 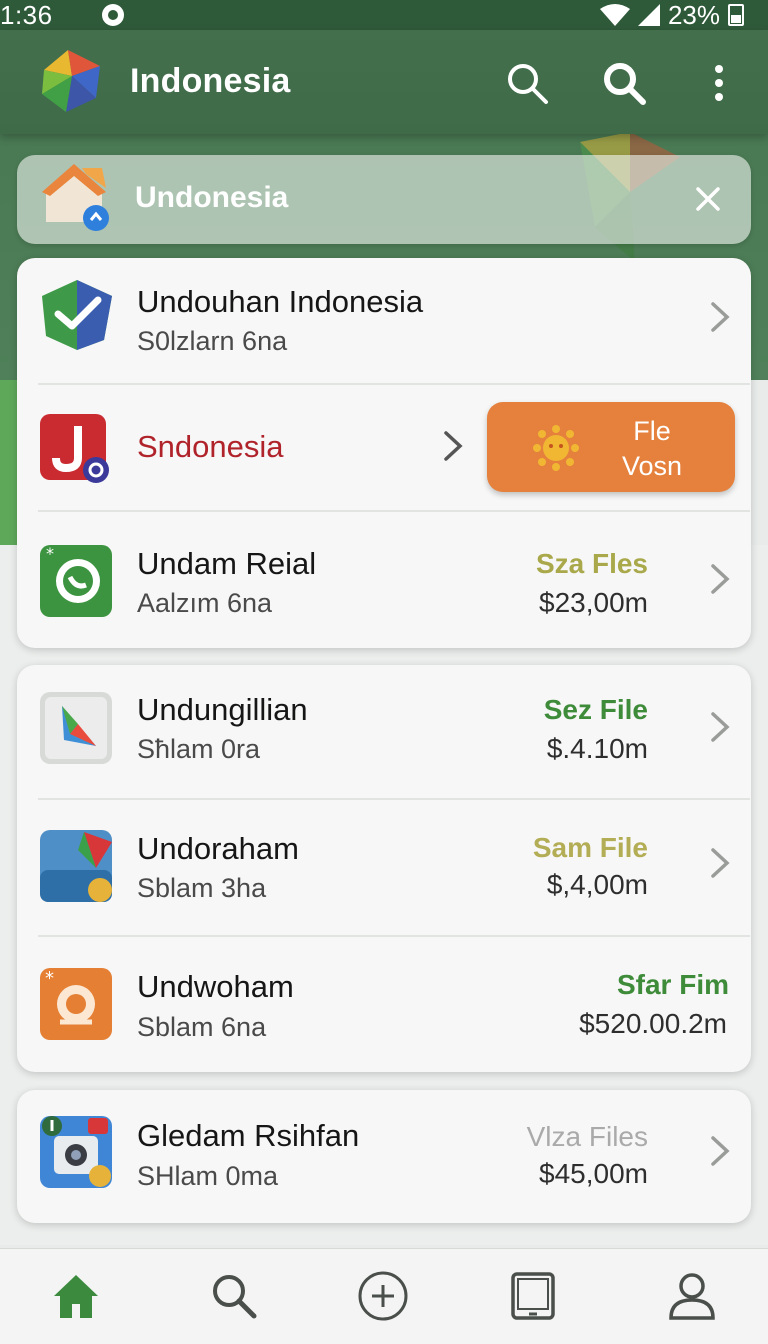 I want to click on search-chip-label: Undonesia, so click(x=212, y=197).